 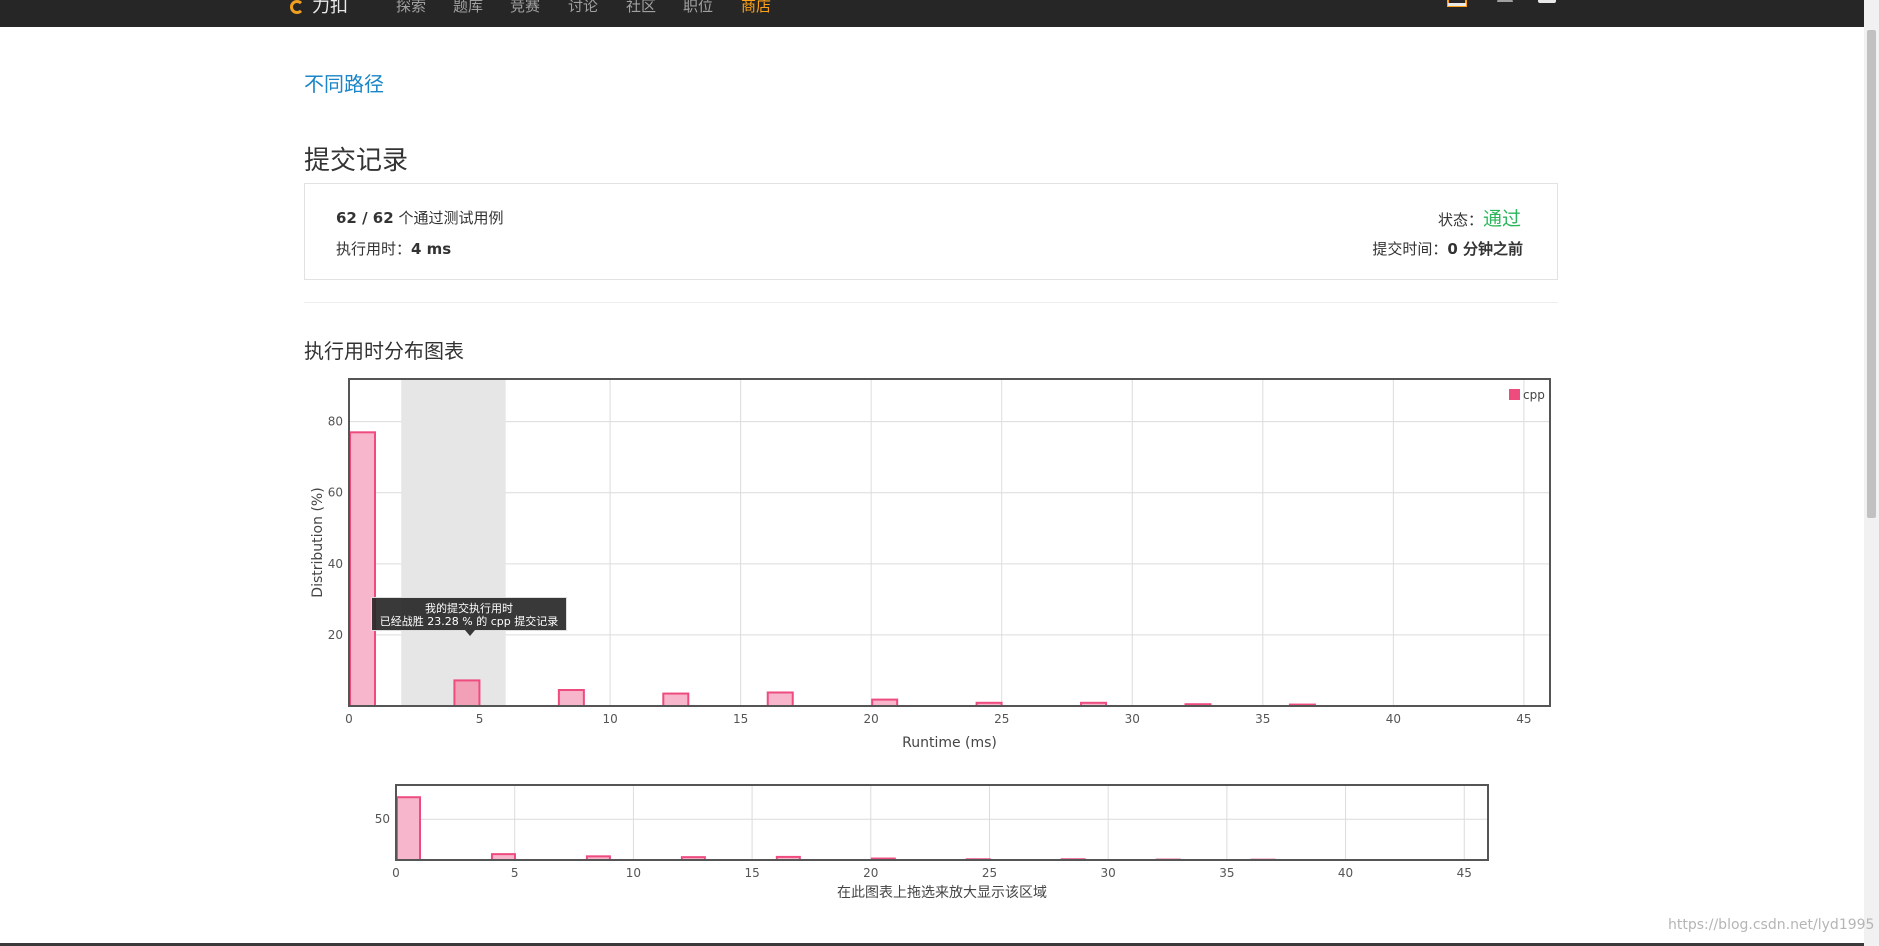 What do you see at coordinates (942, 893) in the screenshot?
I see `navigator-hint-label: 在此图表上拖选来放大显示该区域` at bounding box center [942, 893].